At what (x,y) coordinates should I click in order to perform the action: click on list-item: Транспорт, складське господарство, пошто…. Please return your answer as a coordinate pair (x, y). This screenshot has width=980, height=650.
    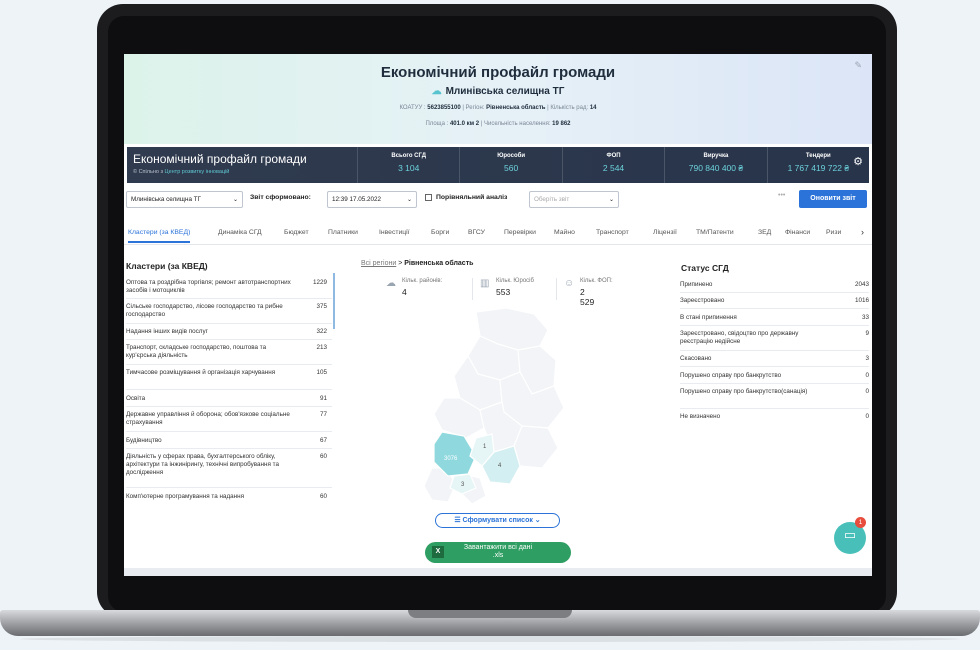
    Looking at the image, I should click on (229, 352).